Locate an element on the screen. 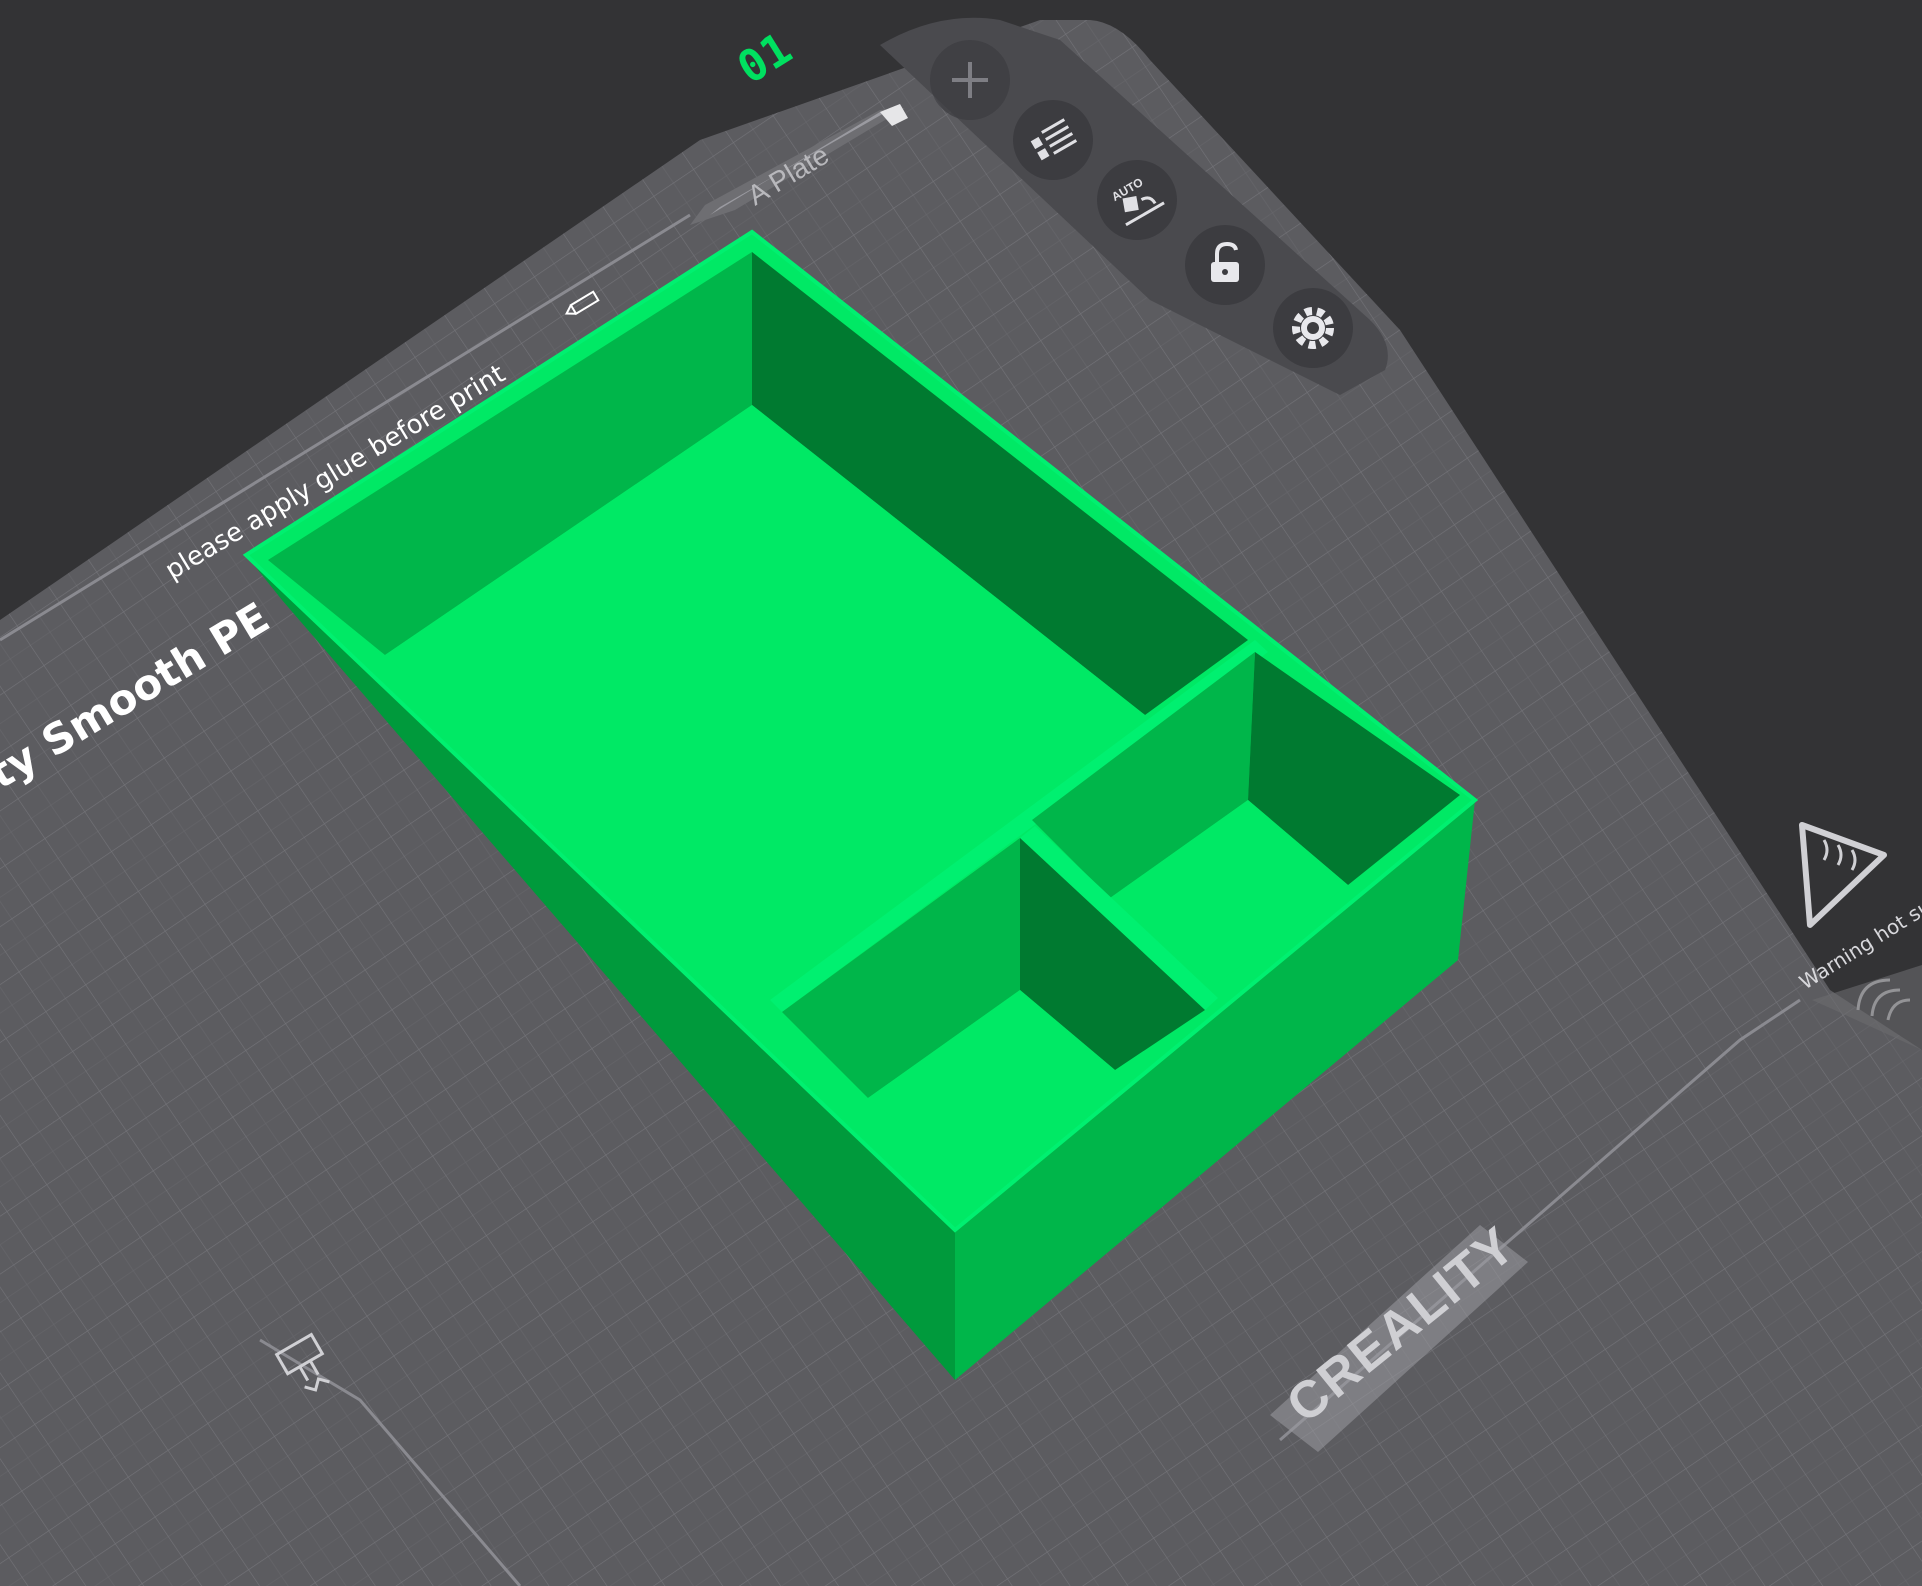  add-plate-button is located at coordinates (970, 80).